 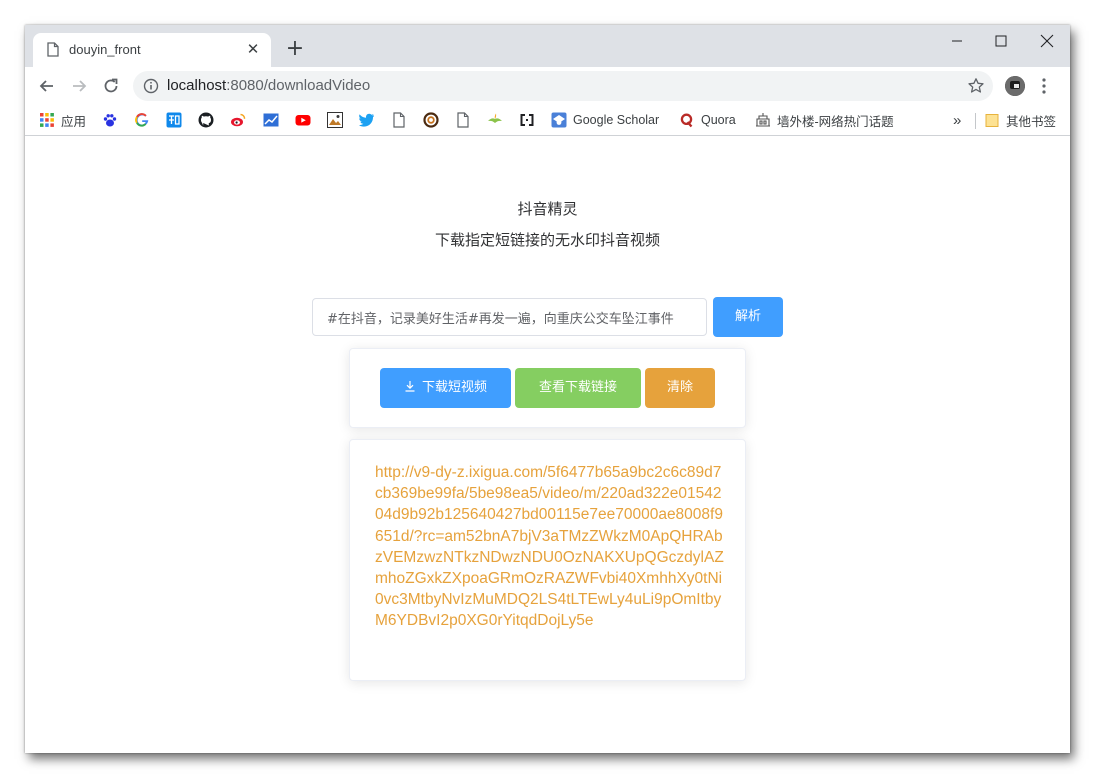 I want to click on page-title: 抖音精灵, so click(x=547, y=209).